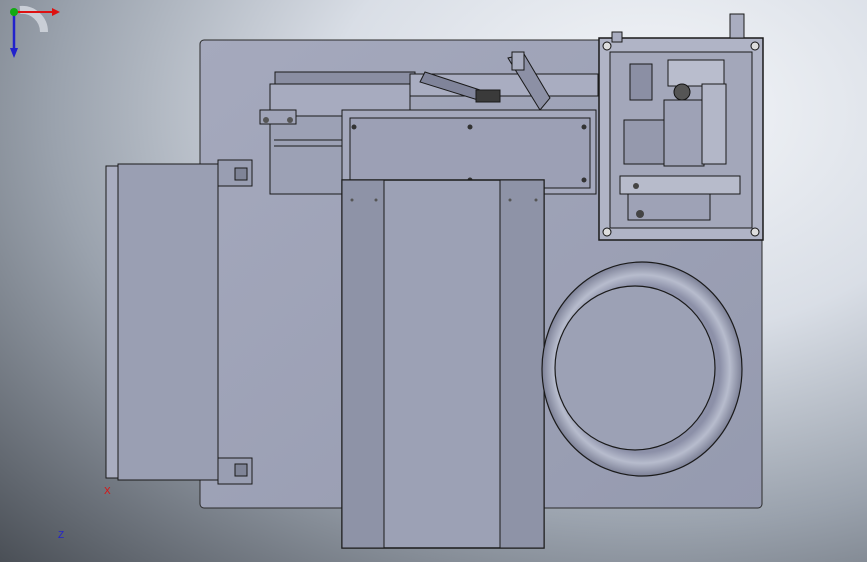 The image size is (867, 562). I want to click on vibration-bowl-ring, so click(642, 369).